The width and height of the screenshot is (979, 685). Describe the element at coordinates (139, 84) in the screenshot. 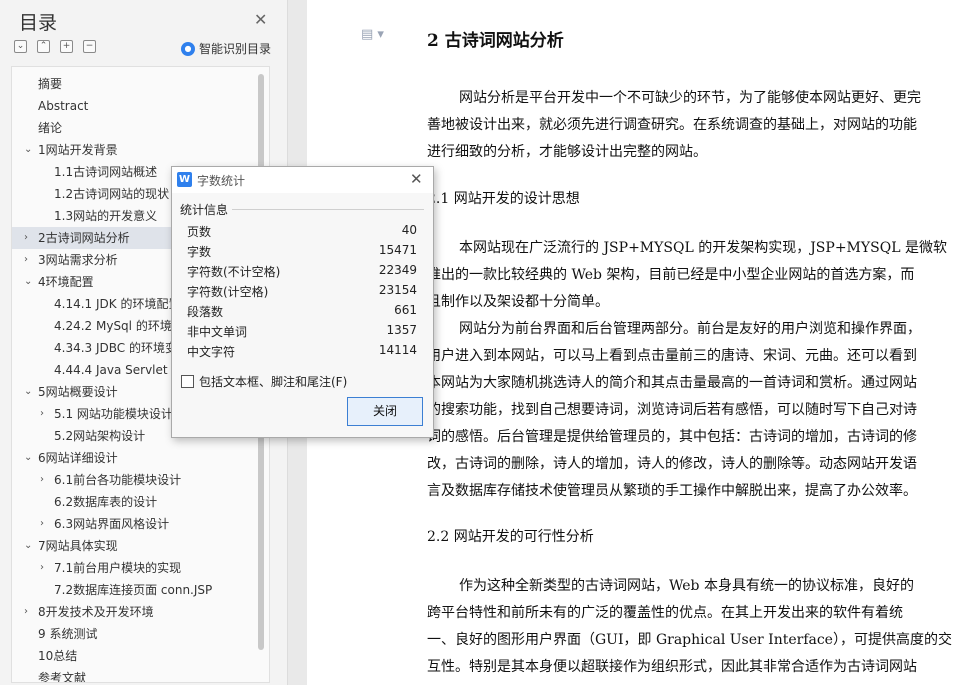

I see `toc-item: 摘要` at that location.